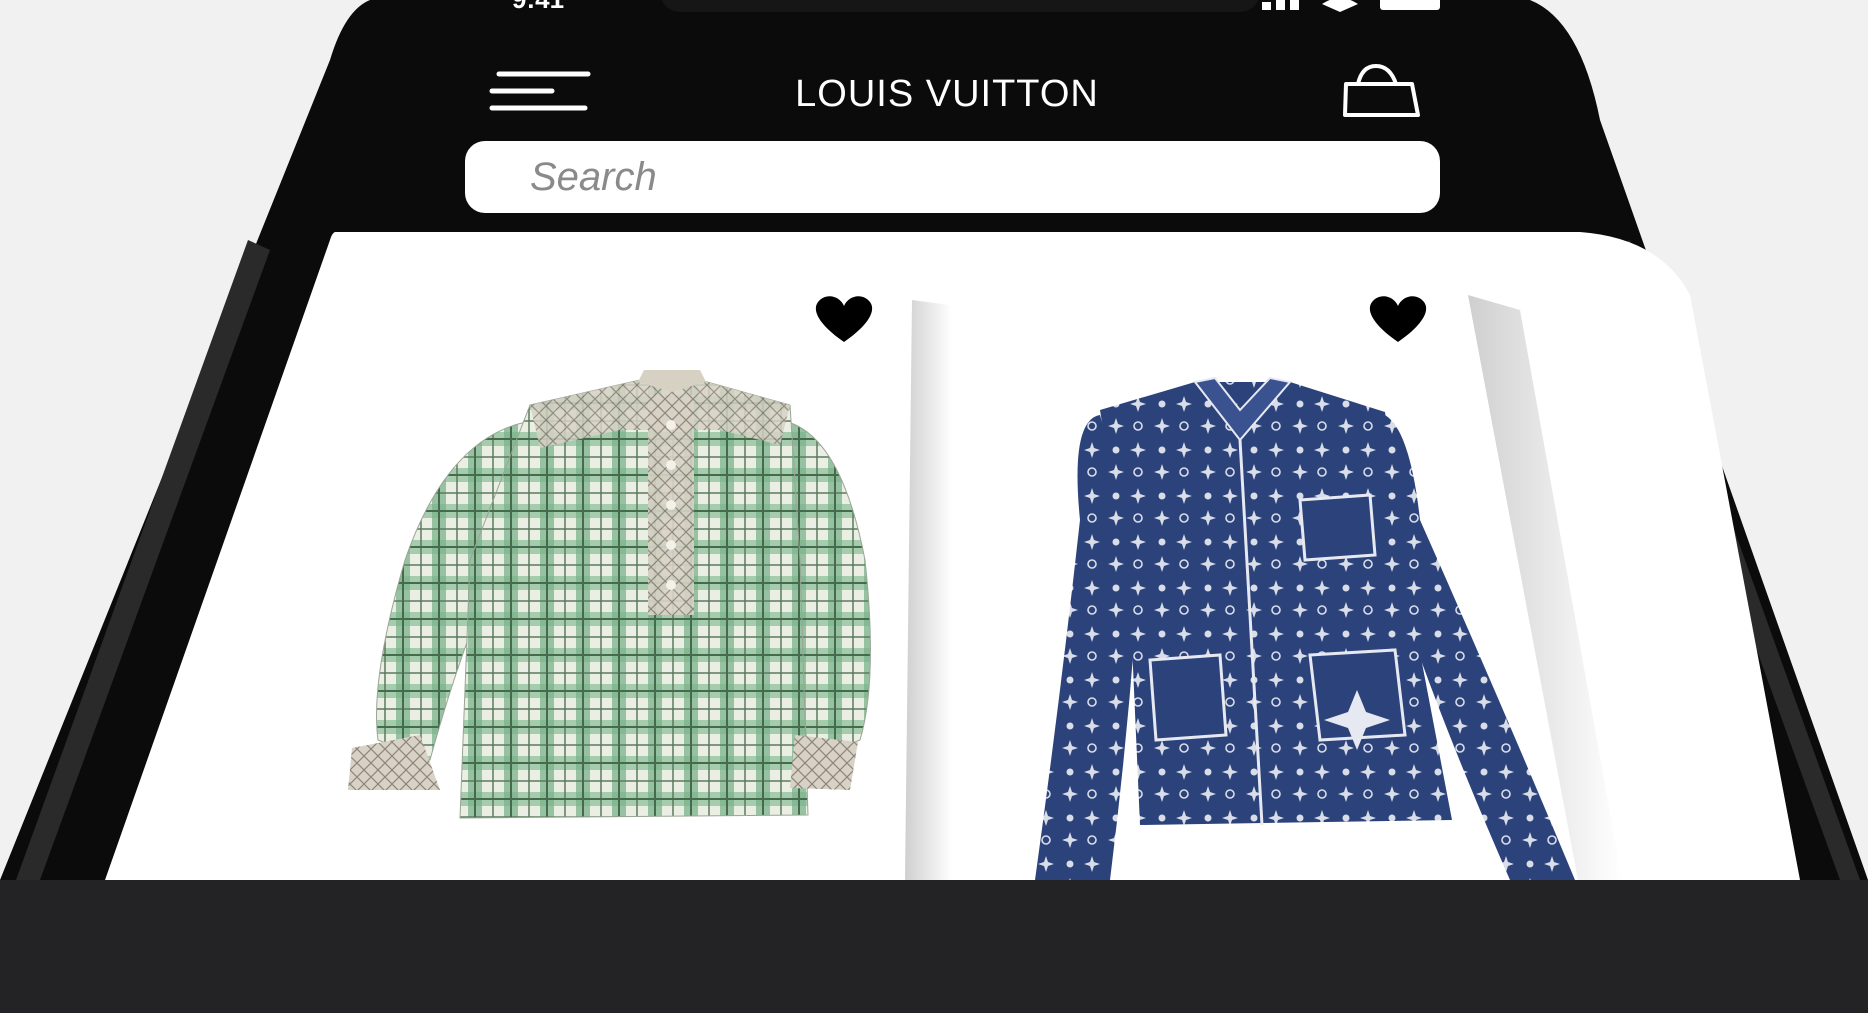 The image size is (1868, 1013). What do you see at coordinates (952, 177) in the screenshot?
I see `search-field: Search` at bounding box center [952, 177].